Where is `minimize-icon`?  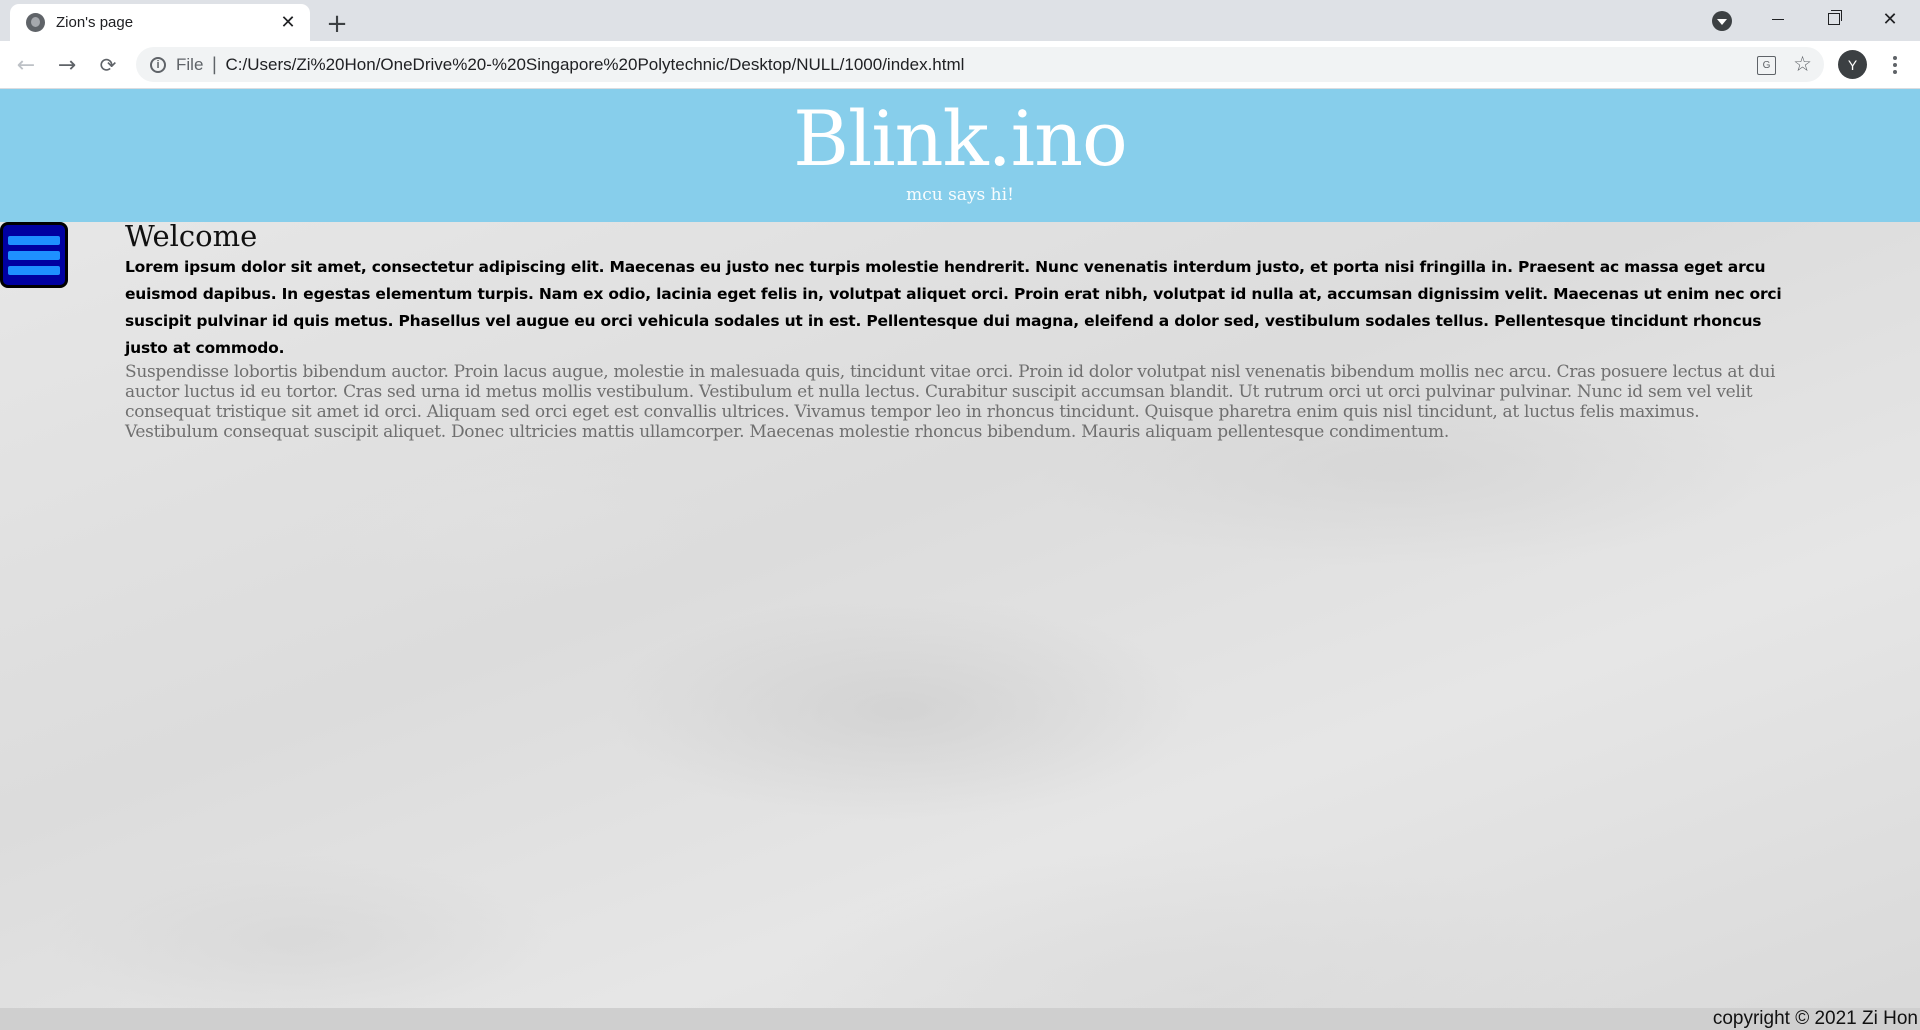
minimize-icon is located at coordinates (1778, 19).